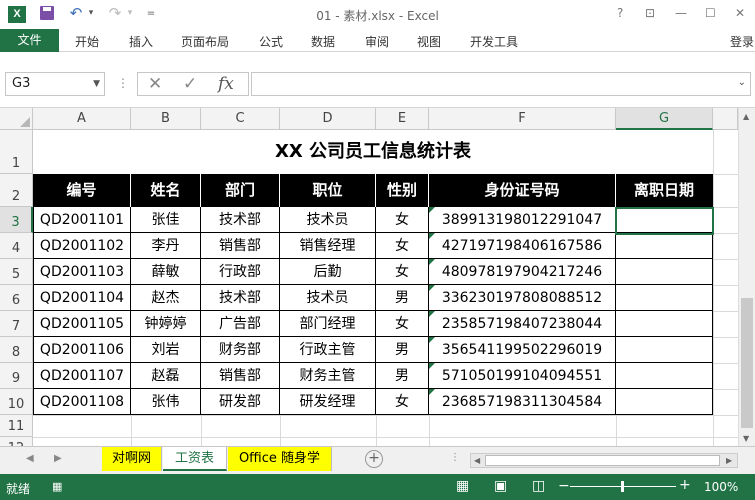 The width and height of the screenshot is (755, 500). Describe the element at coordinates (82, 220) in the screenshot. I see `table-cell: QD2001101` at that location.